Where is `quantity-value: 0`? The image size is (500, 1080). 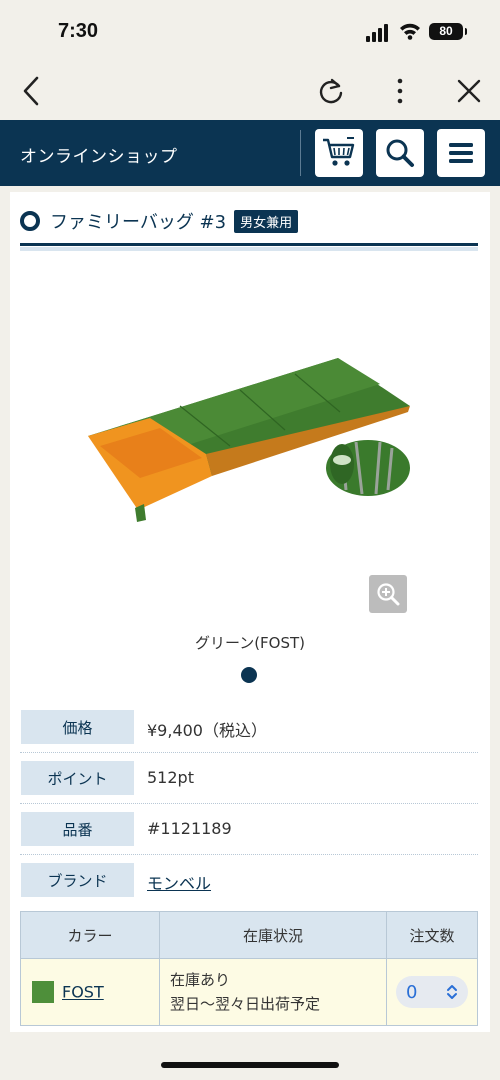
quantity-value: 0 is located at coordinates (412, 992).